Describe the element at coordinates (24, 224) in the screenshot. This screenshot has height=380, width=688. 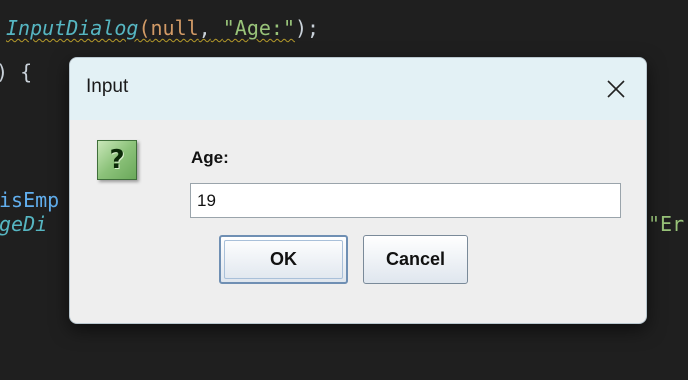
I see `code-line-message-dialog: geDi` at that location.